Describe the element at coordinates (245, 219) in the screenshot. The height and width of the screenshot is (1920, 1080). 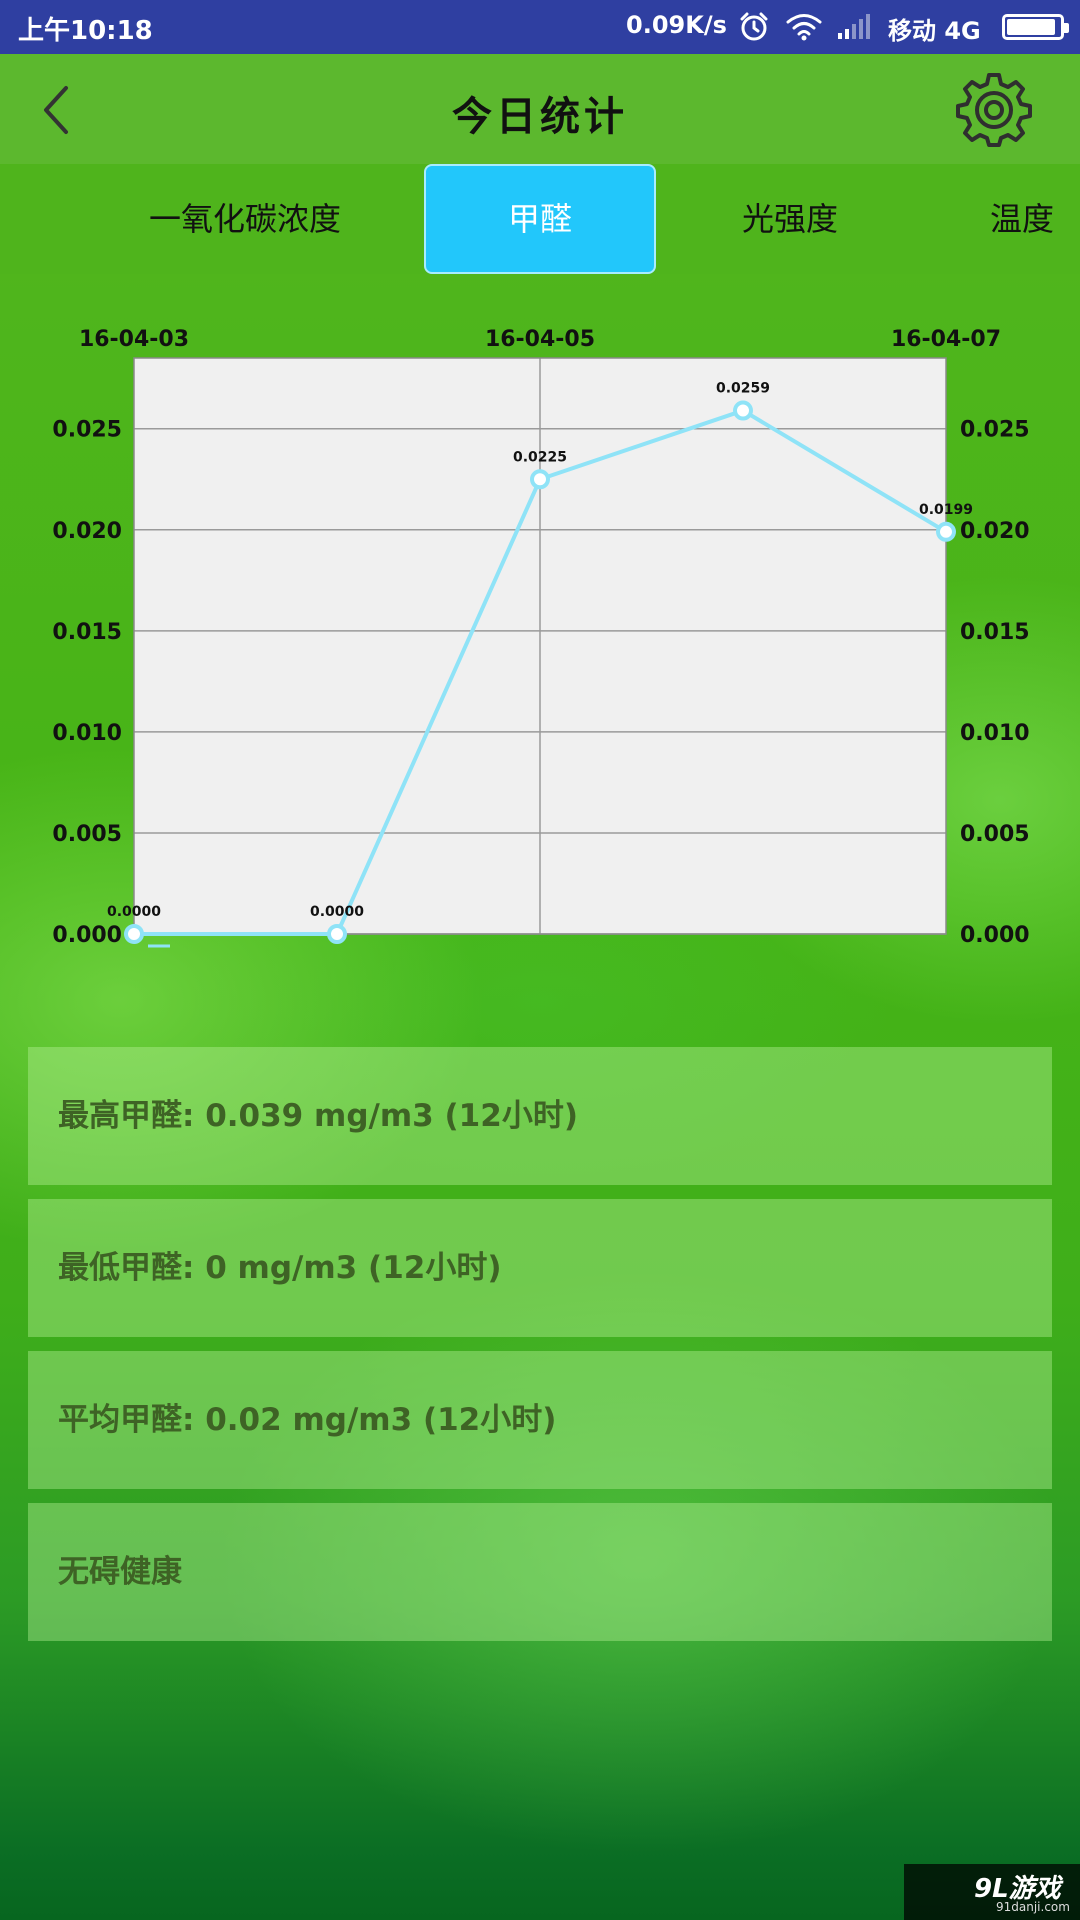
I see `tab-carbon-monoxide: 一氧化碳浓度` at that location.